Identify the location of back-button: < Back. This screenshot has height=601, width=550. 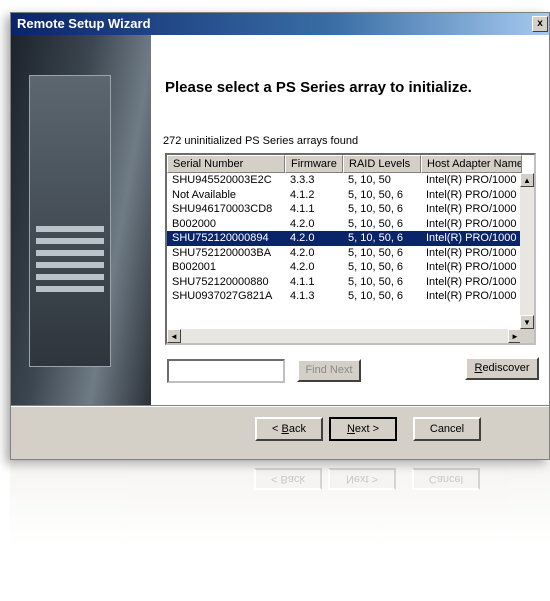
(289, 429).